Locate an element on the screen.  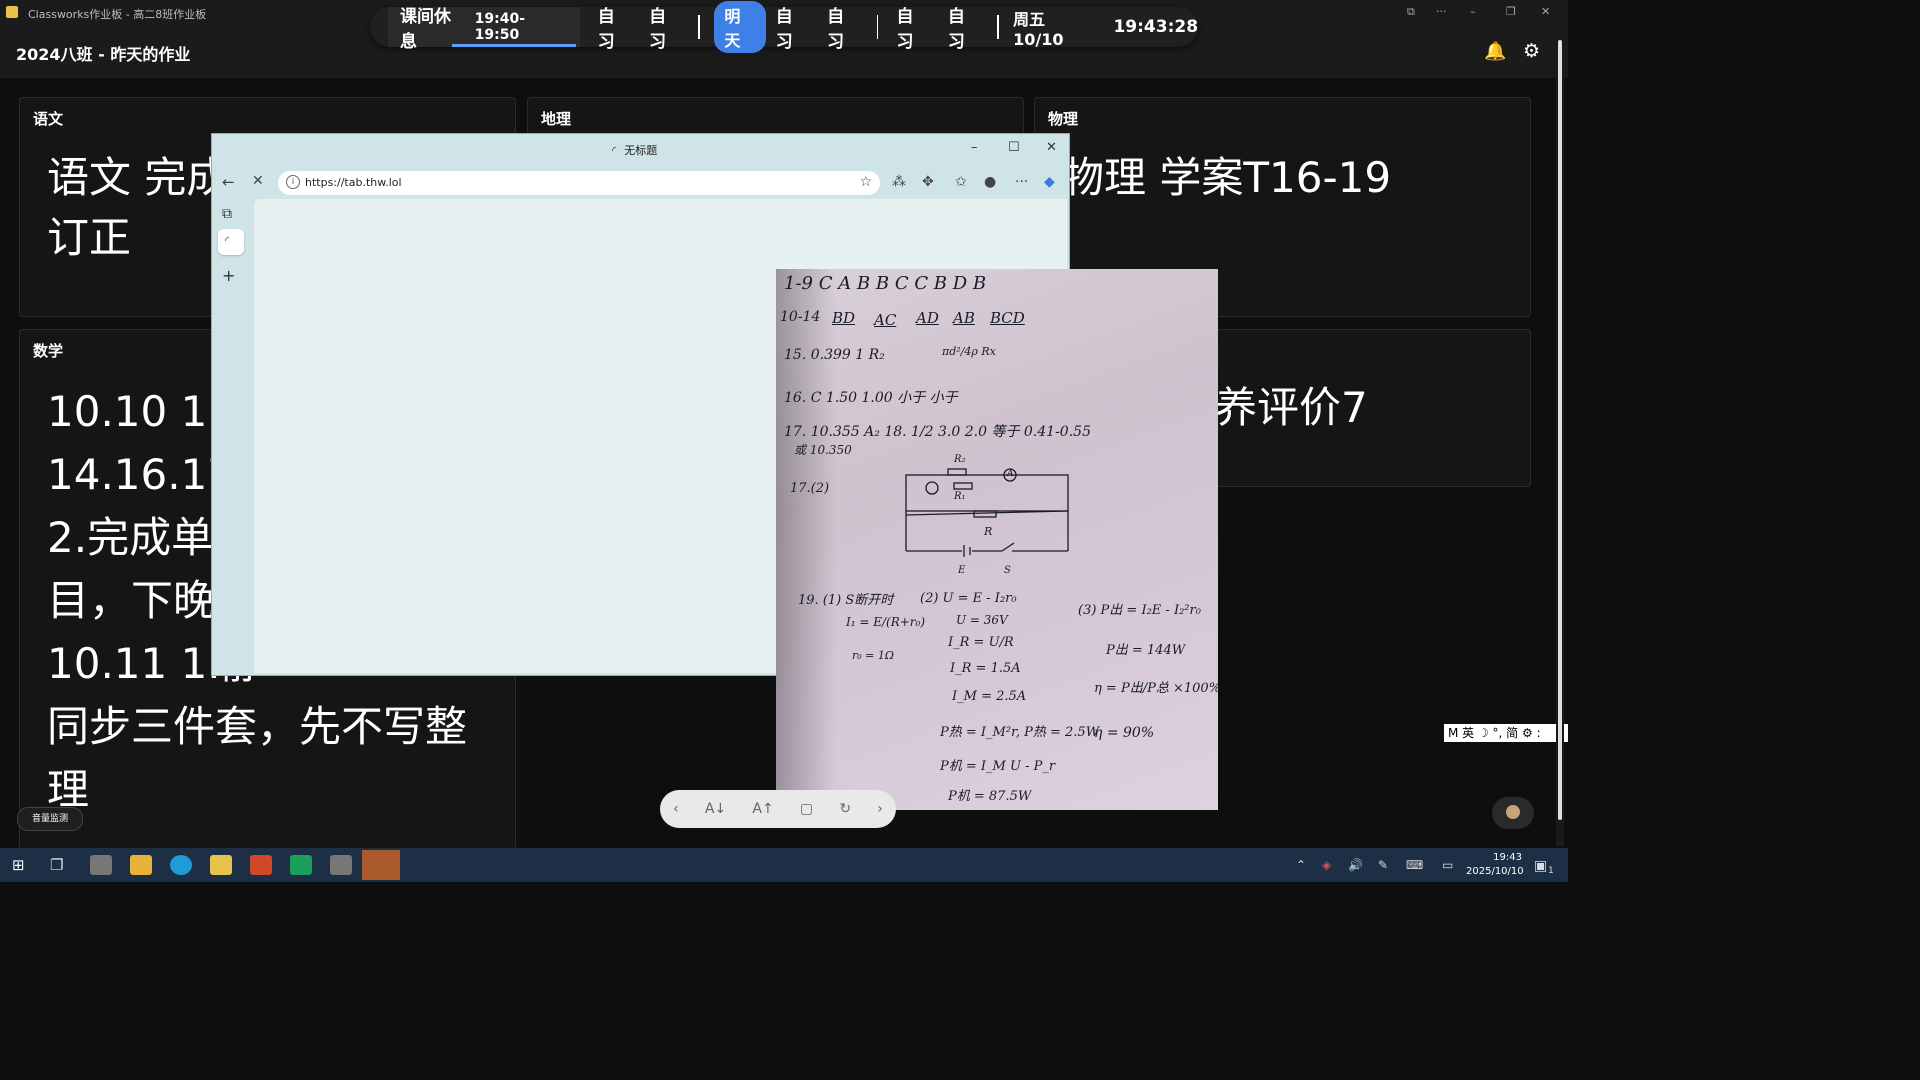
hw-line: I_R = U/R is located at coordinates (981, 642).